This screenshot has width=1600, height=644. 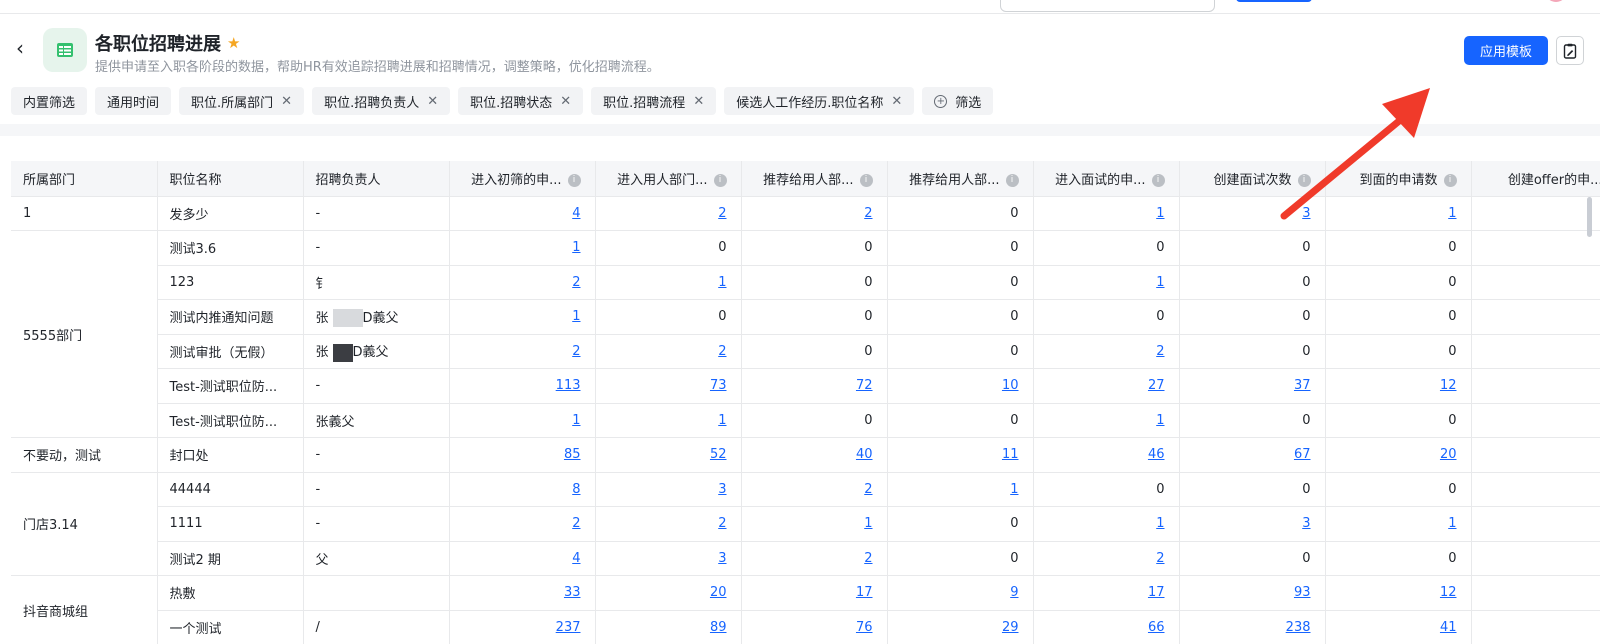 I want to click on metric-link: 76, so click(x=864, y=627).